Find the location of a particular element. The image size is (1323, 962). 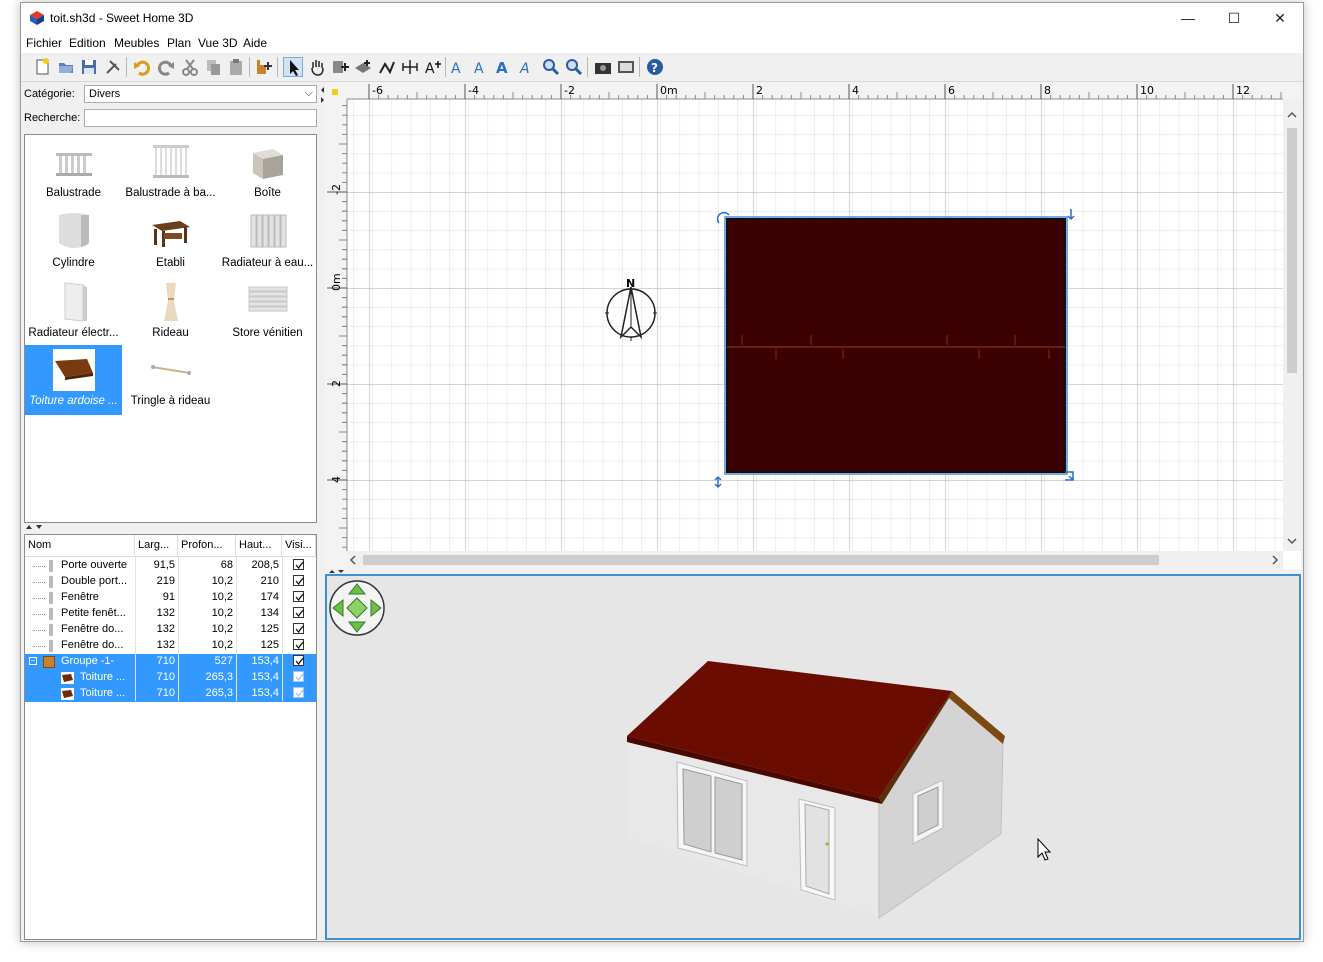

menu-edition: Edition is located at coordinates (87, 43).